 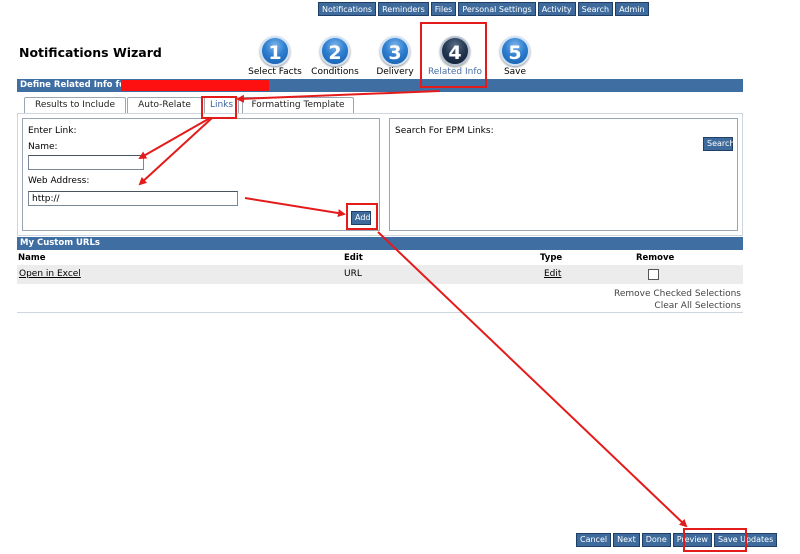 I want to click on page-title: Notifications Wizard, so click(x=90, y=52).